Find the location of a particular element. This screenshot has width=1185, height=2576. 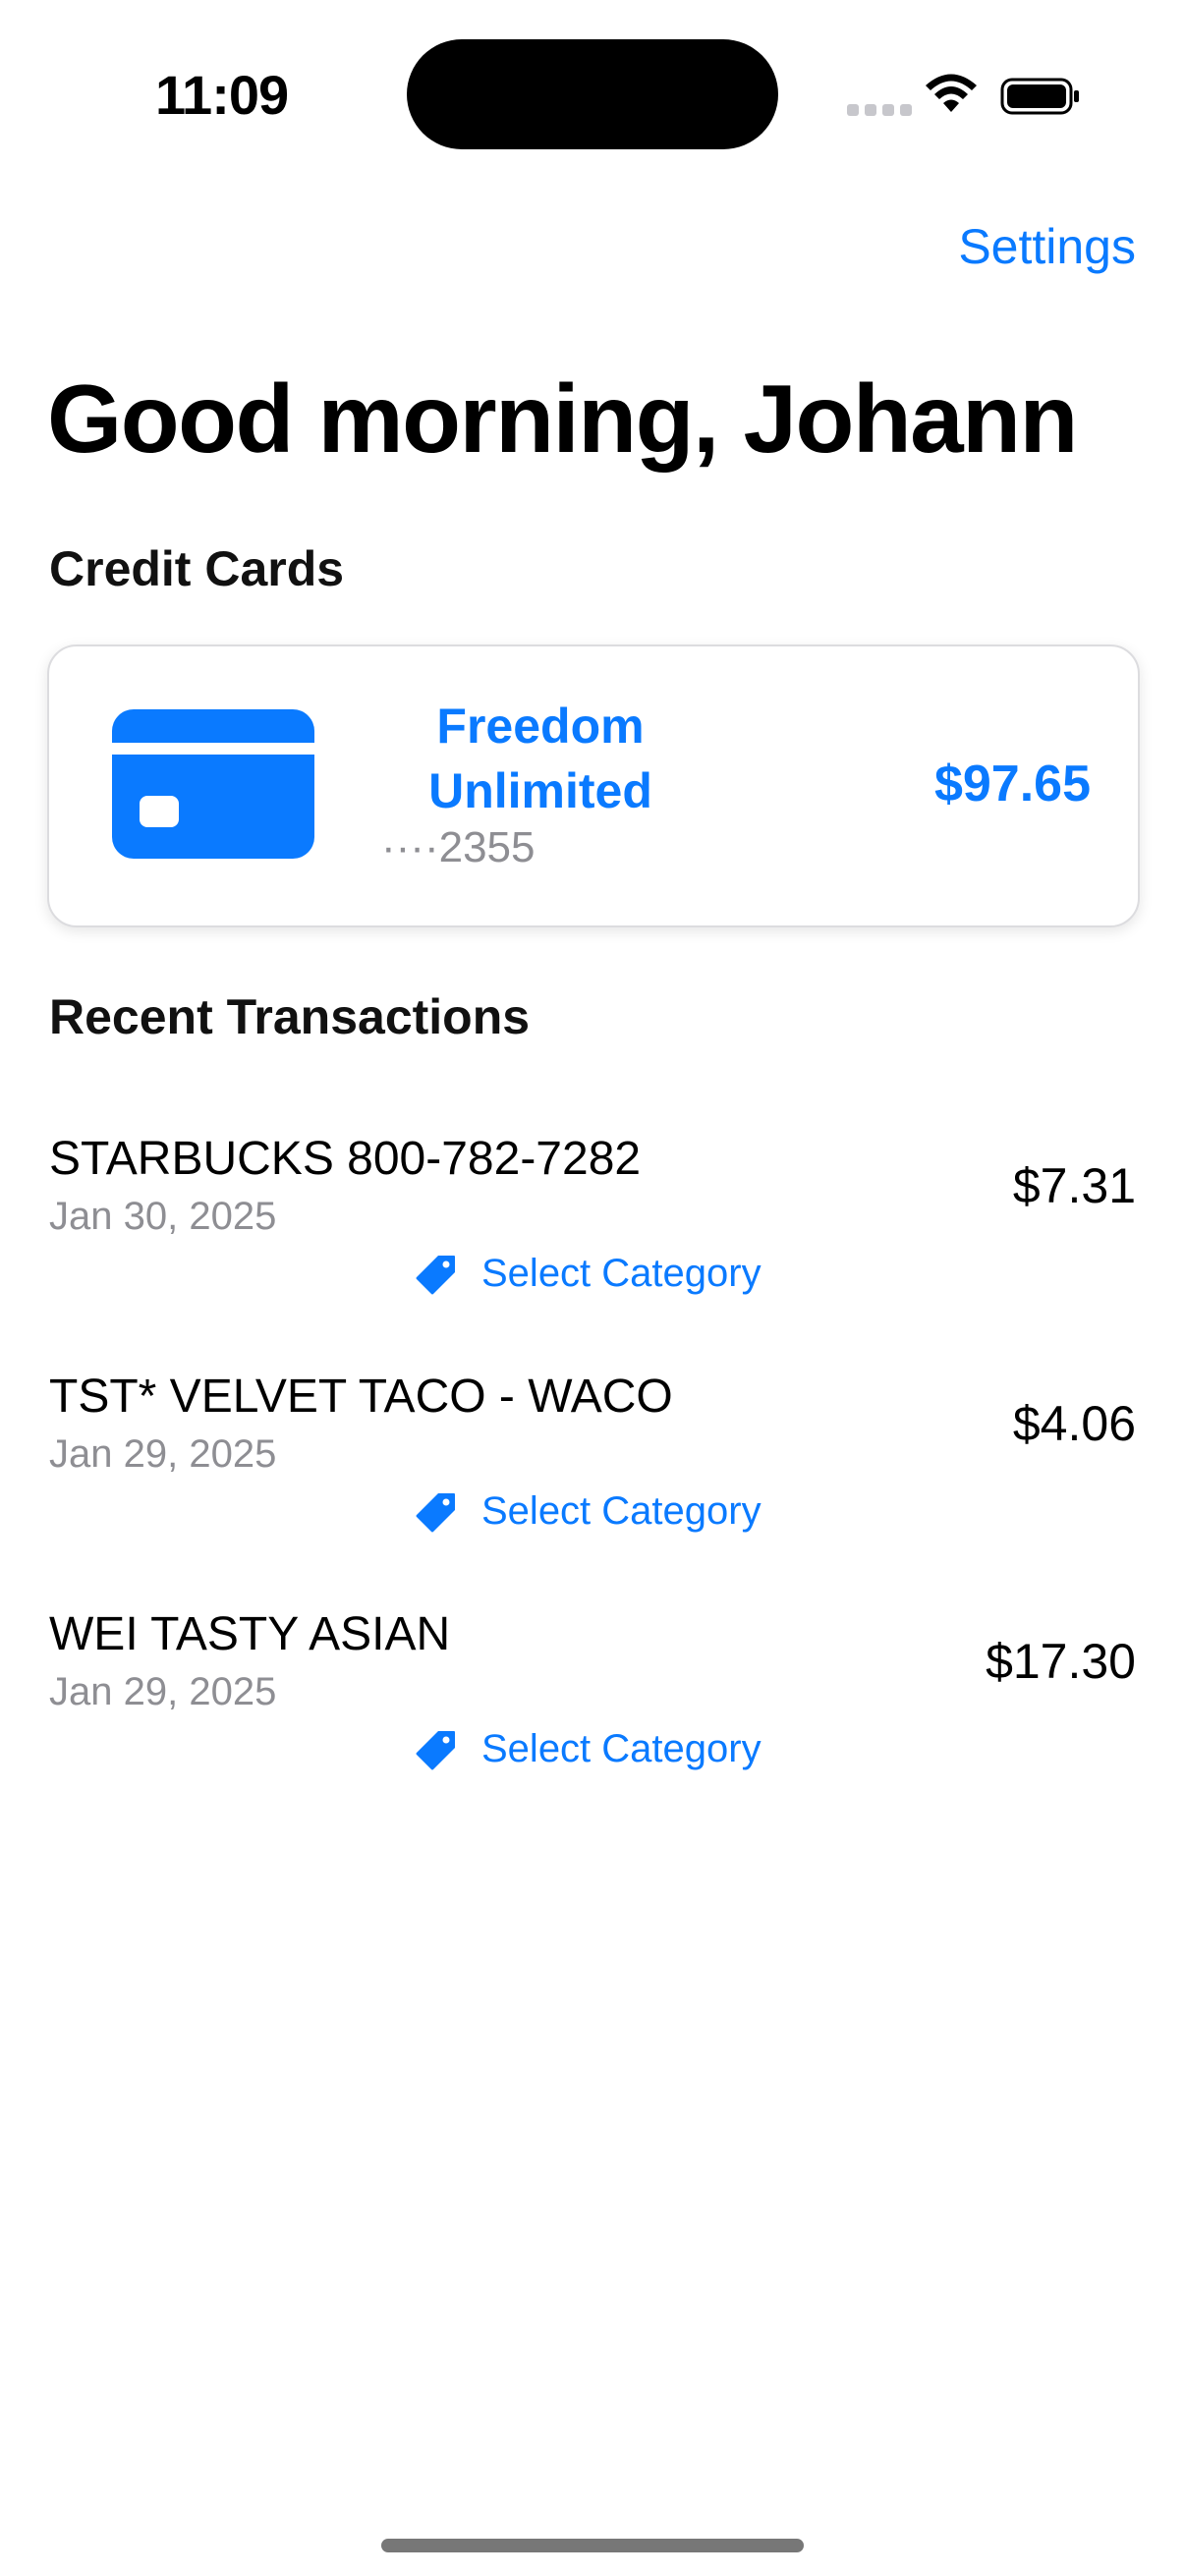

transaction-merchant: STARBUCKS 800-782-7282 is located at coordinates (346, 1159).